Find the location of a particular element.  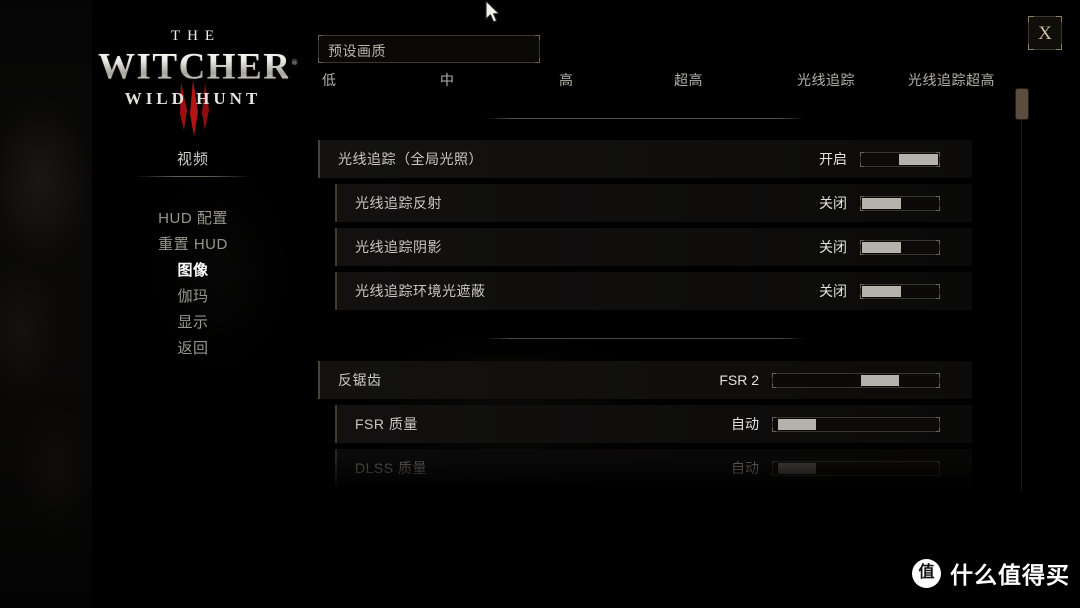

setting-label: 光线追踪反射 is located at coordinates (398, 203).